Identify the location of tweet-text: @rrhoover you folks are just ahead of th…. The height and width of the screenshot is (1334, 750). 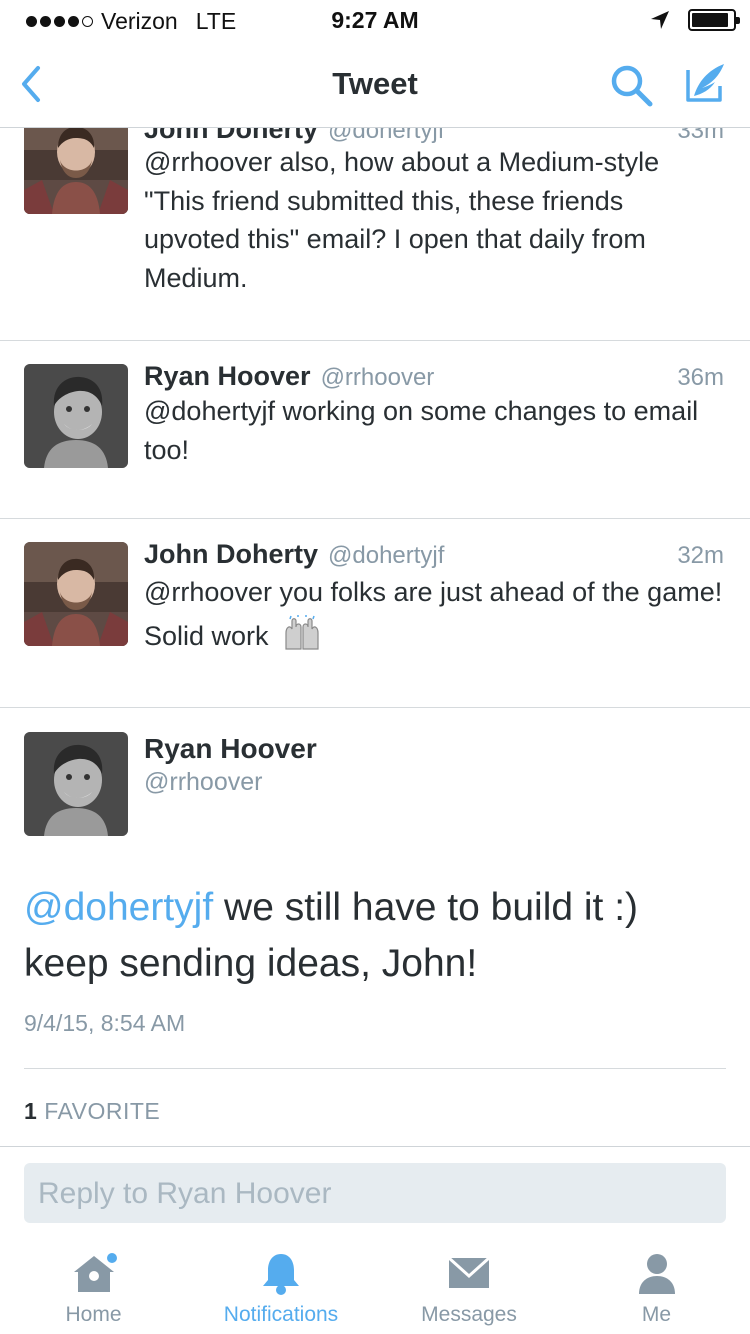
(433, 614).